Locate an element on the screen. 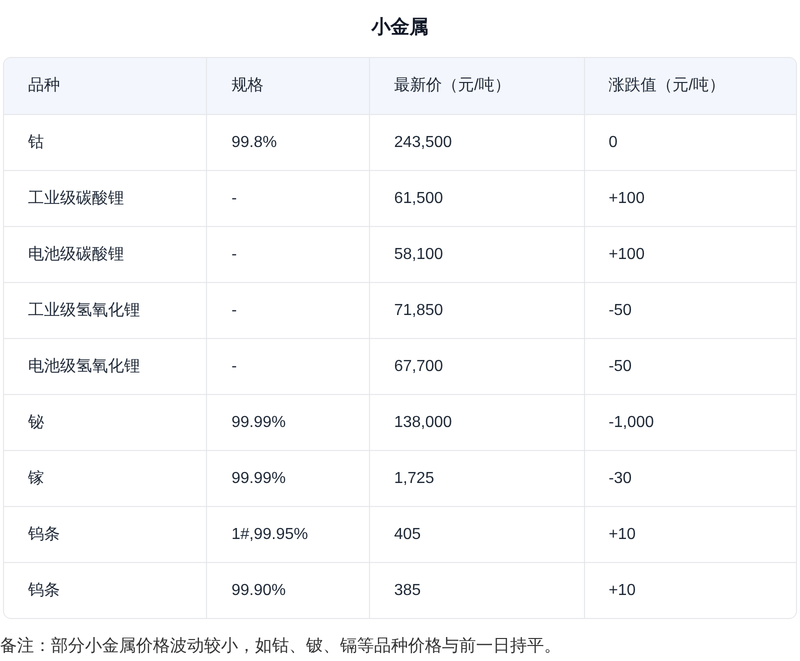 This screenshot has height=661, width=800. table-cell-text: -30 is located at coordinates (620, 478).